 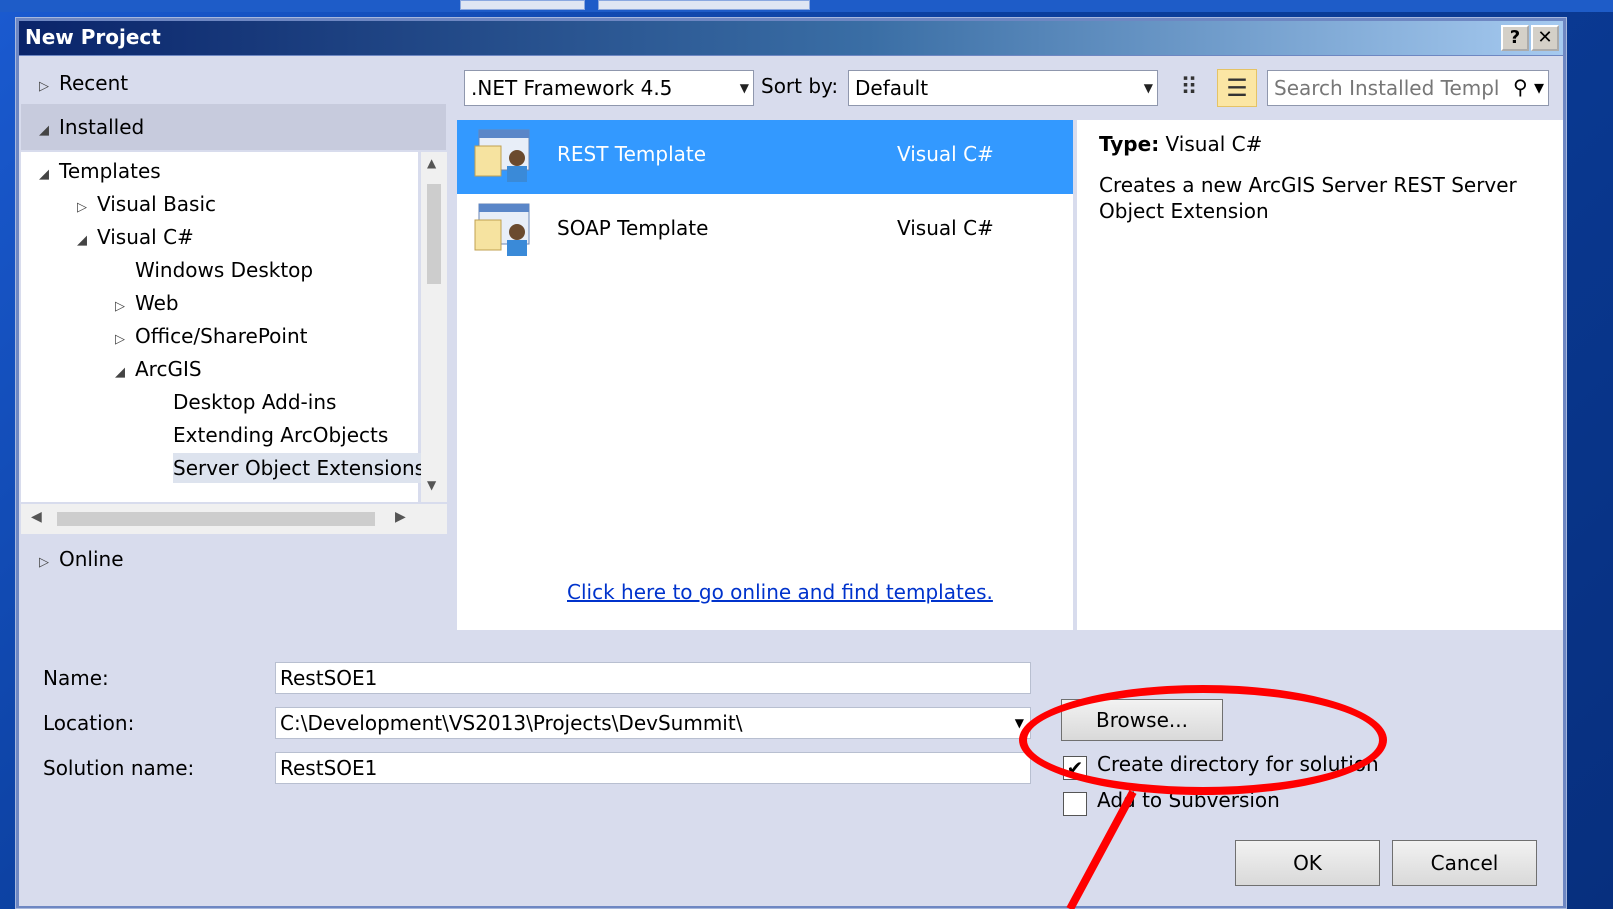 I want to click on tree-item-extending-arcobjects: Extending ArcObjects, so click(x=280, y=435).